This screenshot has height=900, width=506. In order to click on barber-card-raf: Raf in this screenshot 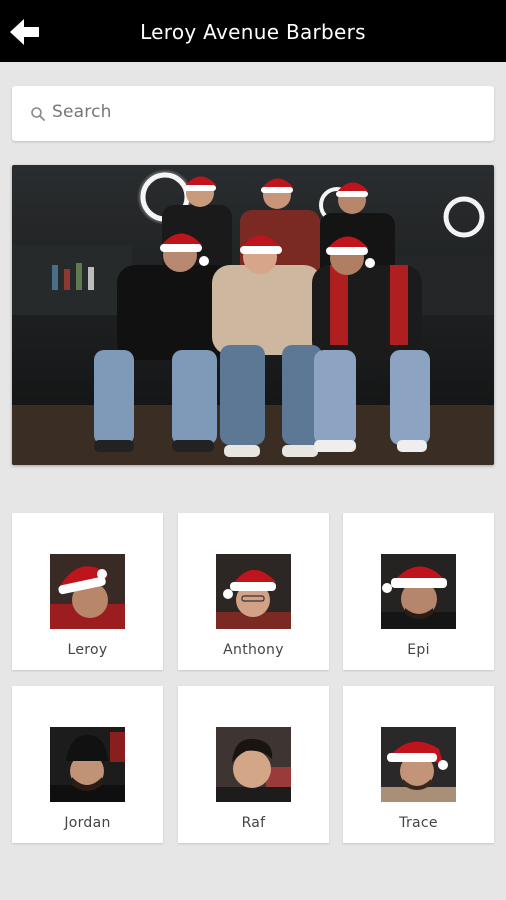, I will do `click(253, 764)`.